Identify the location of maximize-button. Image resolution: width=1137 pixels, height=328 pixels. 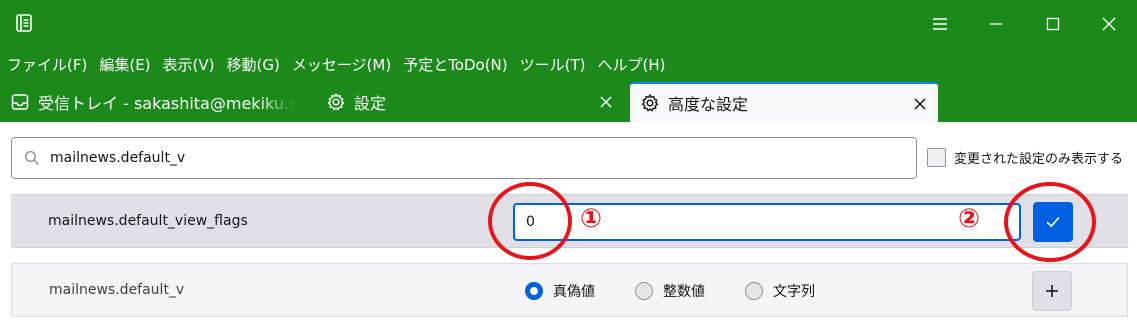
(1053, 24).